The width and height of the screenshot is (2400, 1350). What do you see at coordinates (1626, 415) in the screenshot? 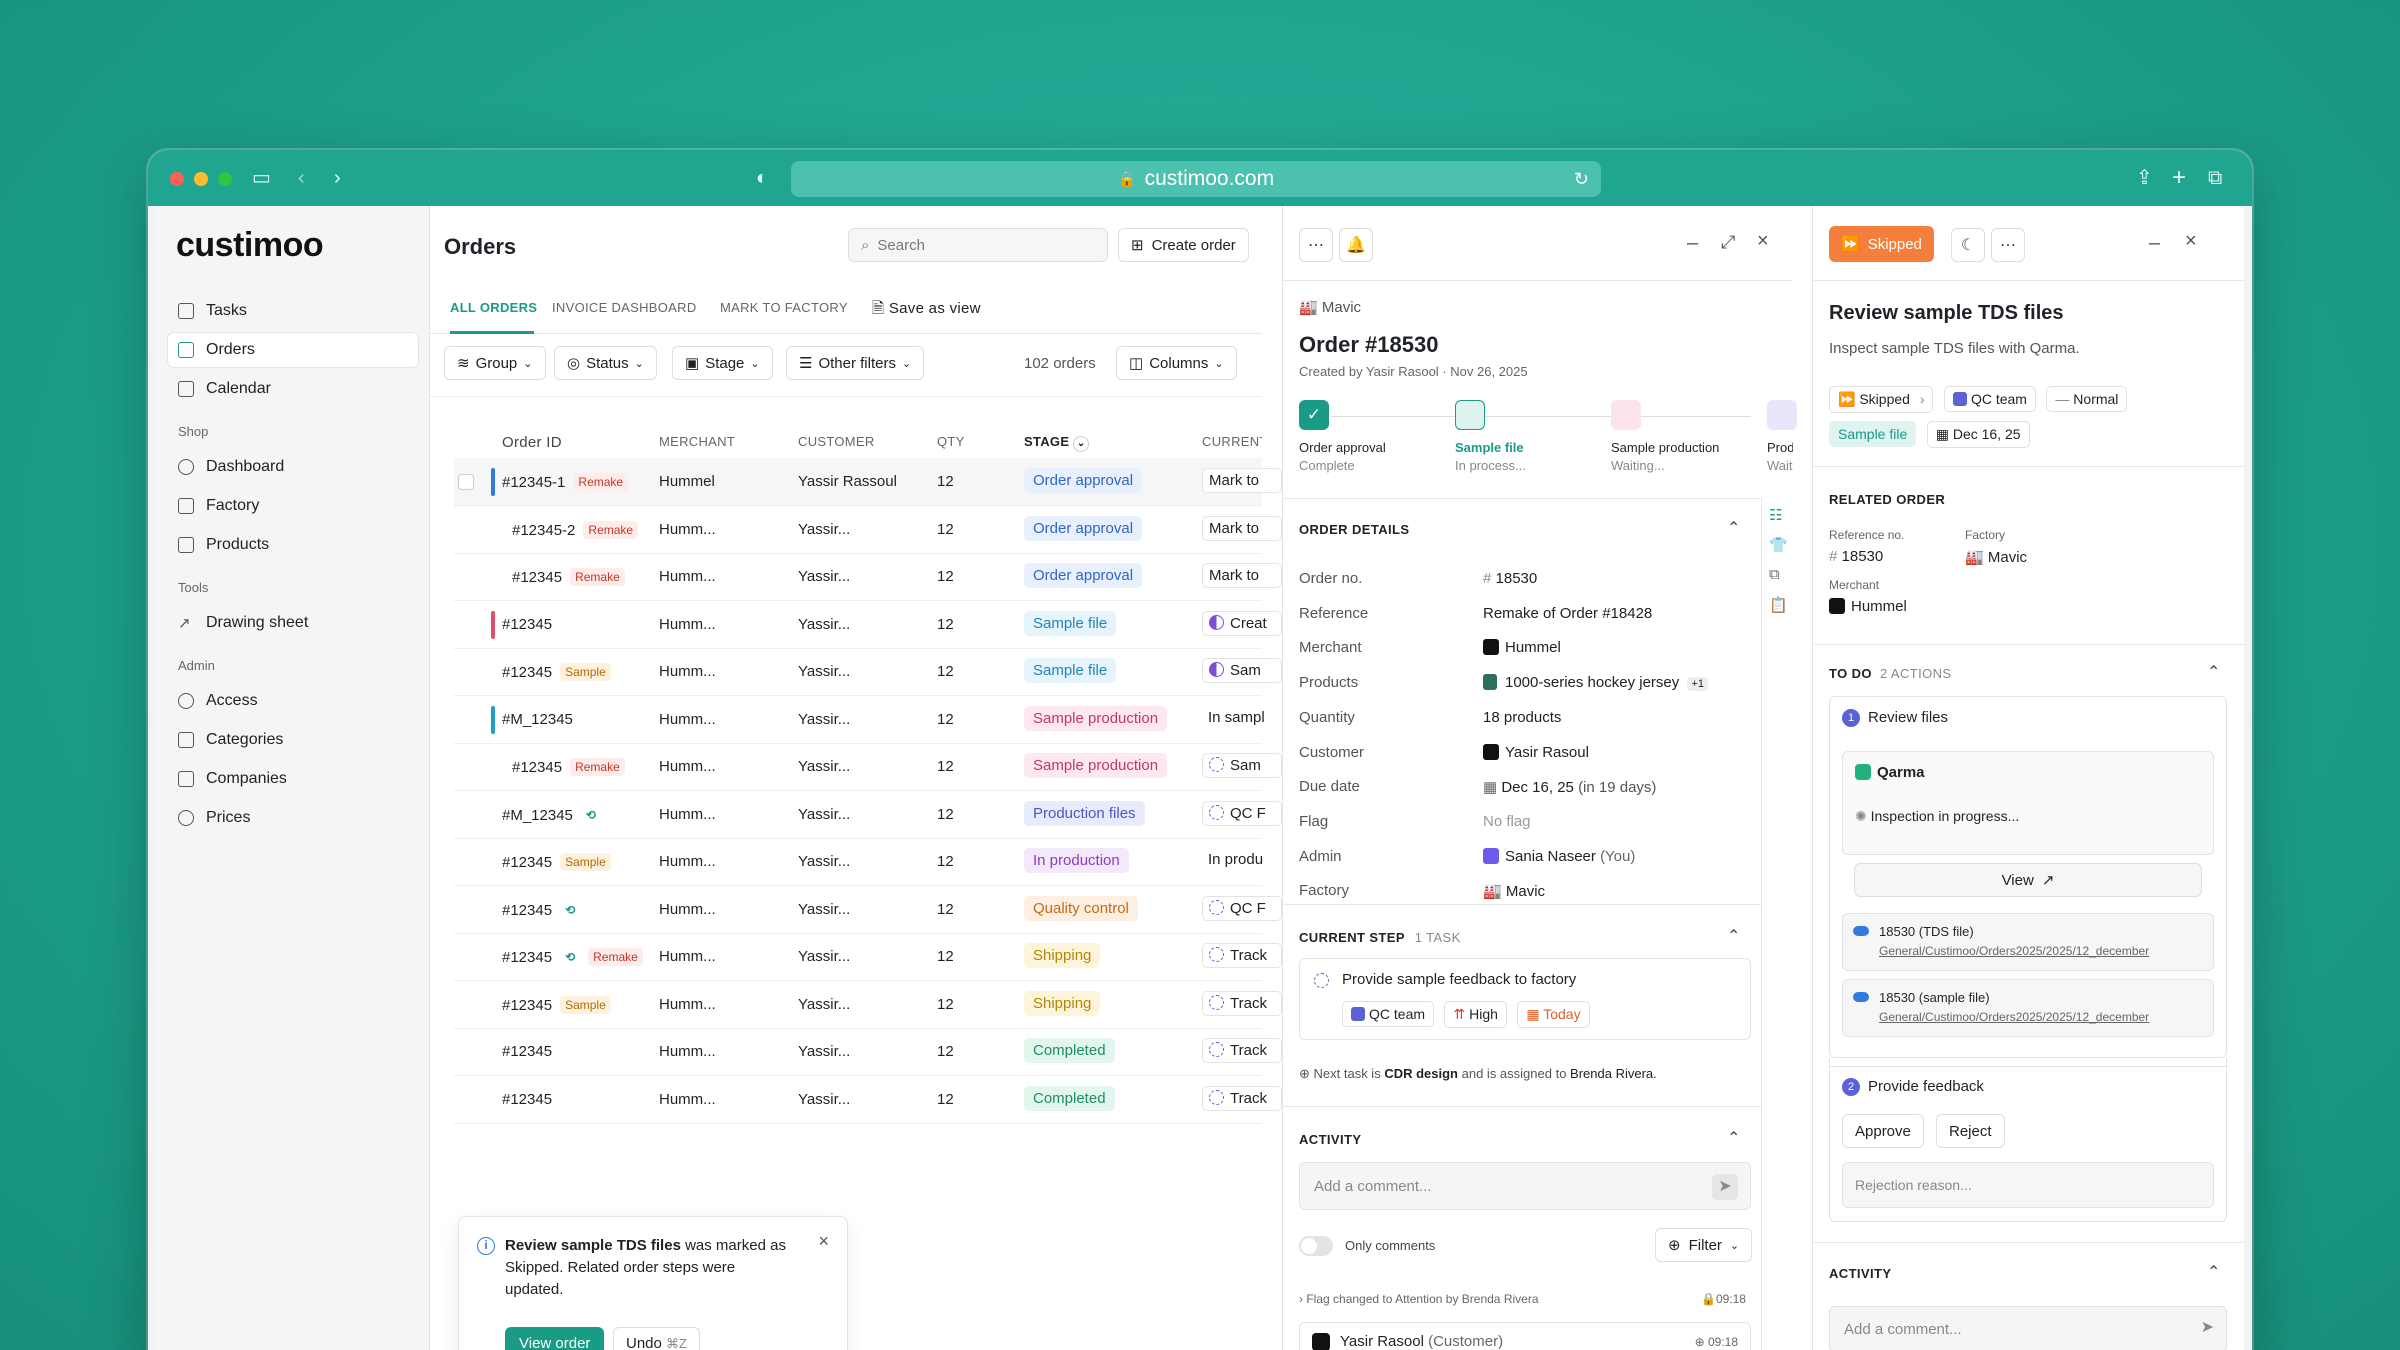
I see `sample-production-step-icon` at bounding box center [1626, 415].